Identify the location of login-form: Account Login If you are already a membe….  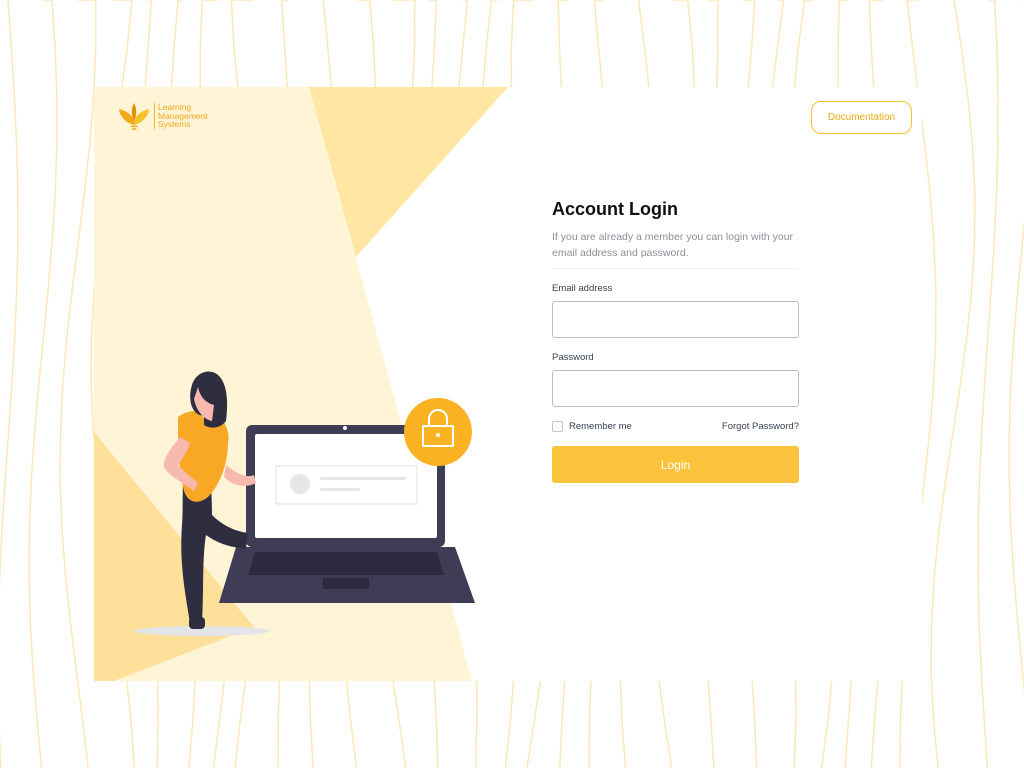
(675, 341).